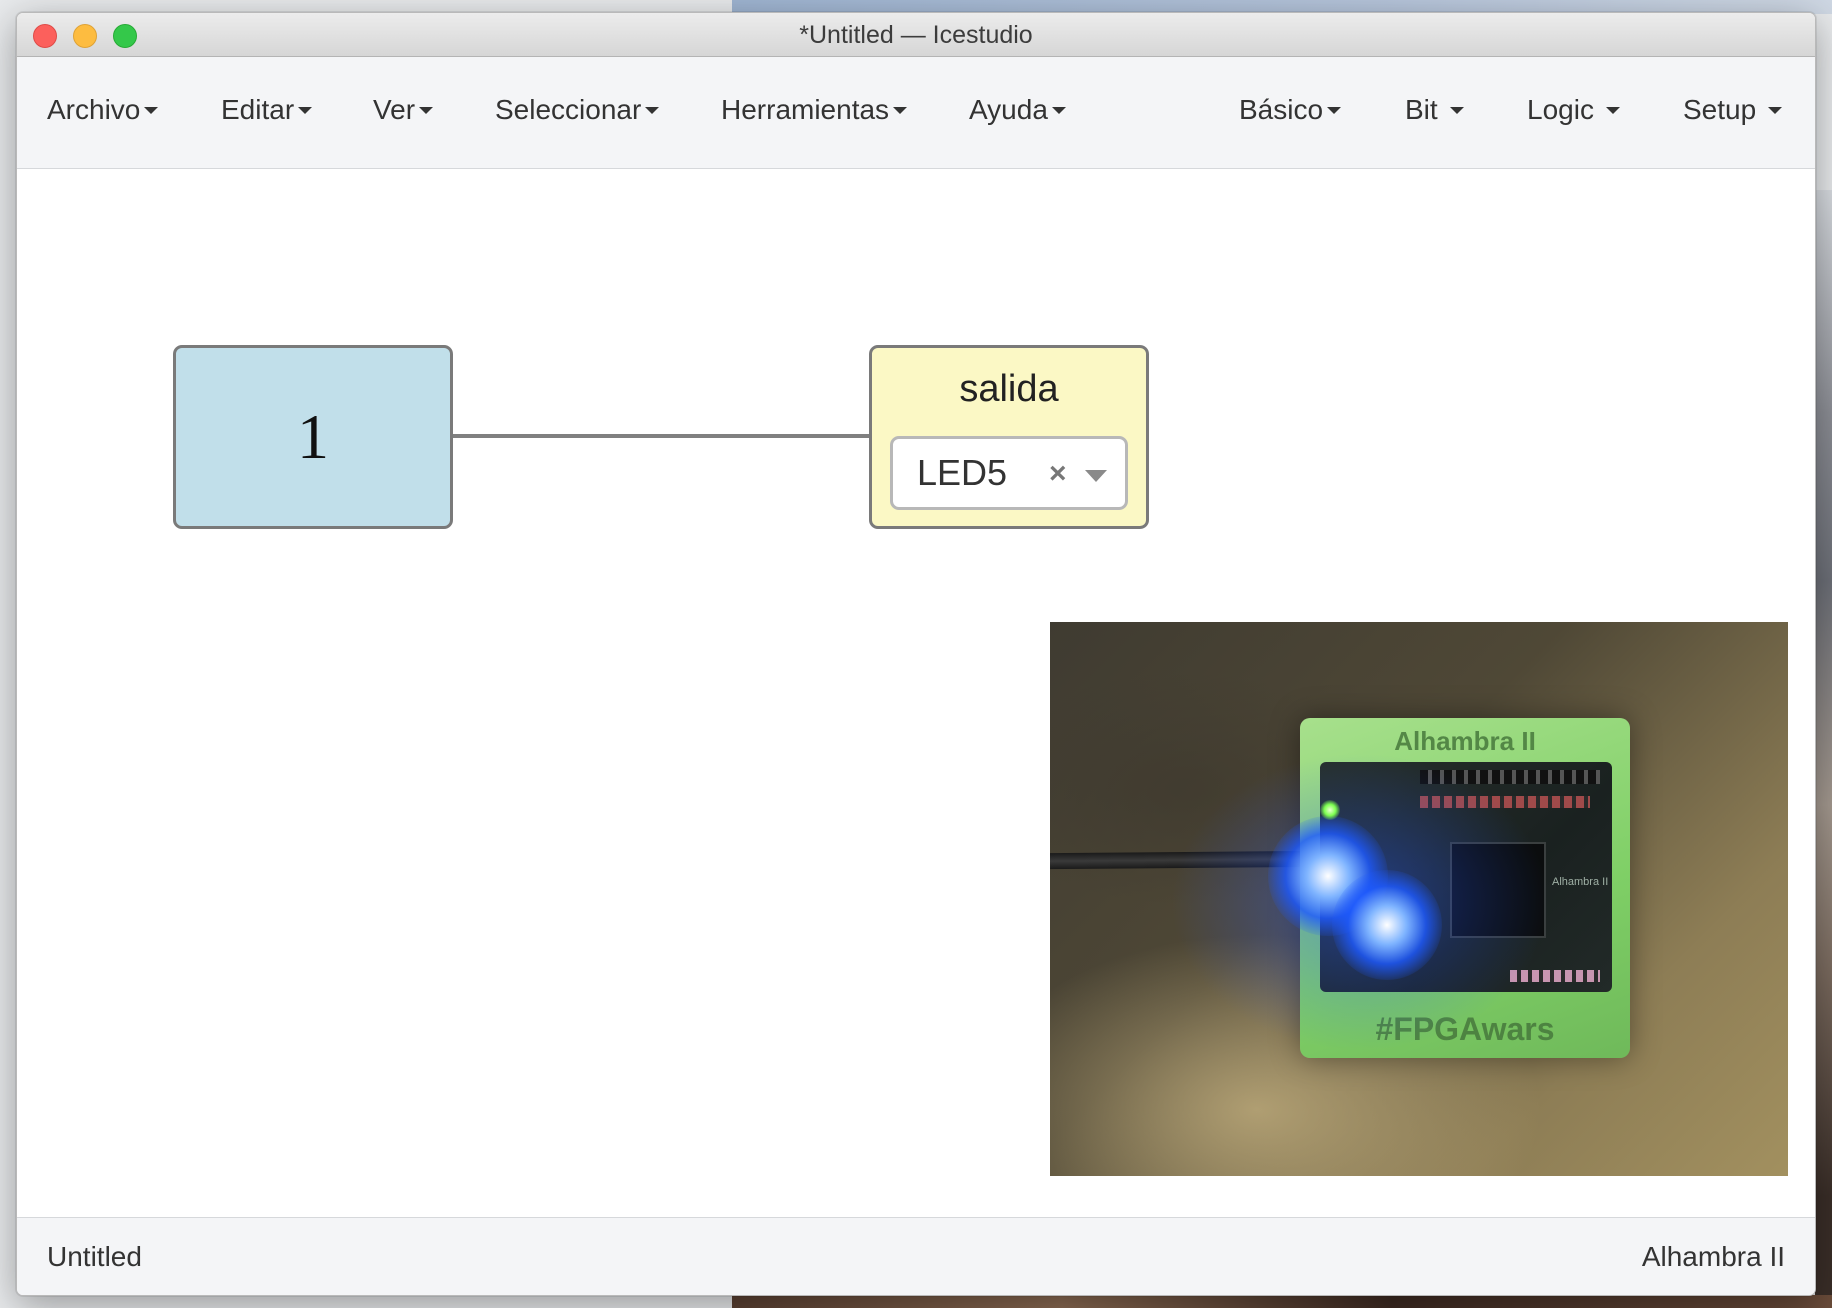 This screenshot has height=1308, width=1832. What do you see at coordinates (1009, 389) in the screenshot?
I see `output-label: salida` at bounding box center [1009, 389].